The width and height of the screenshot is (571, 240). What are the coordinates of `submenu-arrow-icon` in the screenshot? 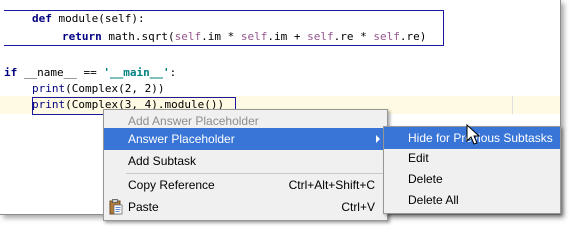 It's located at (378, 139).